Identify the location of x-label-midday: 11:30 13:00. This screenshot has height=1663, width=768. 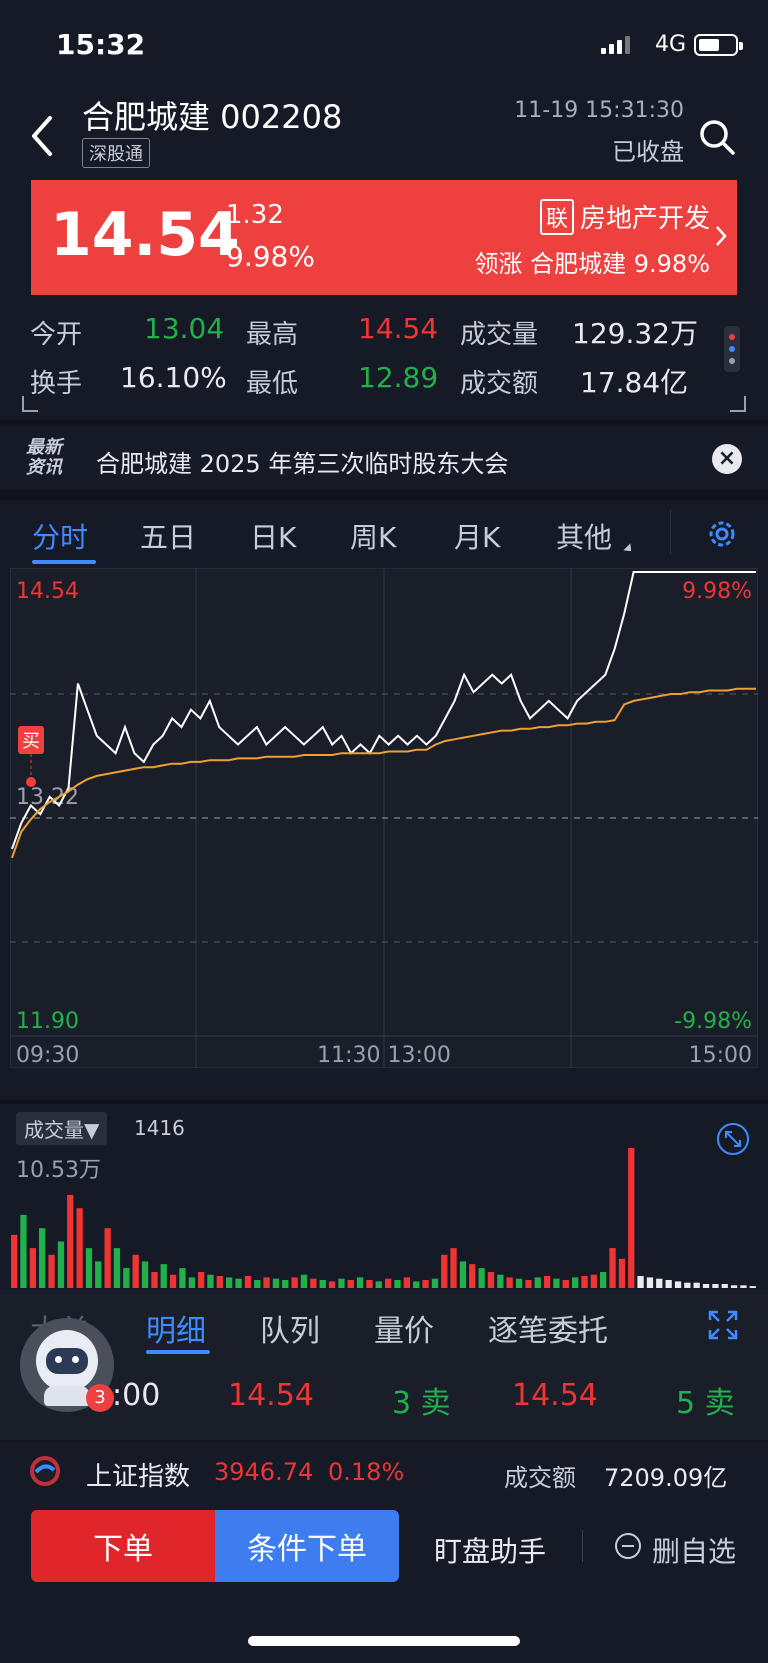
(384, 1055).